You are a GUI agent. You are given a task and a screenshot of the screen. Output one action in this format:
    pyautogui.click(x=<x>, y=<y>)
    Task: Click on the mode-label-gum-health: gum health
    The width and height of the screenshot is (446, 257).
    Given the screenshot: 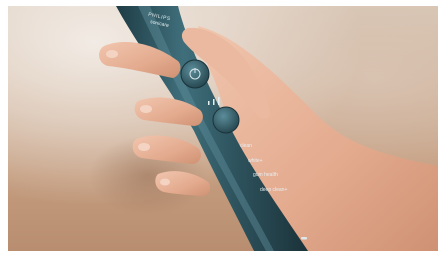 What is the action you would take?
    pyautogui.click(x=265, y=175)
    